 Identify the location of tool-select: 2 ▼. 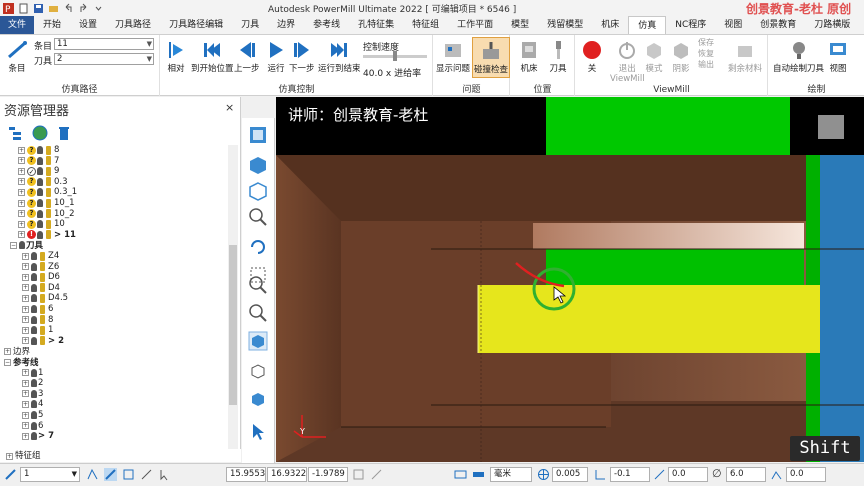
(104, 59).